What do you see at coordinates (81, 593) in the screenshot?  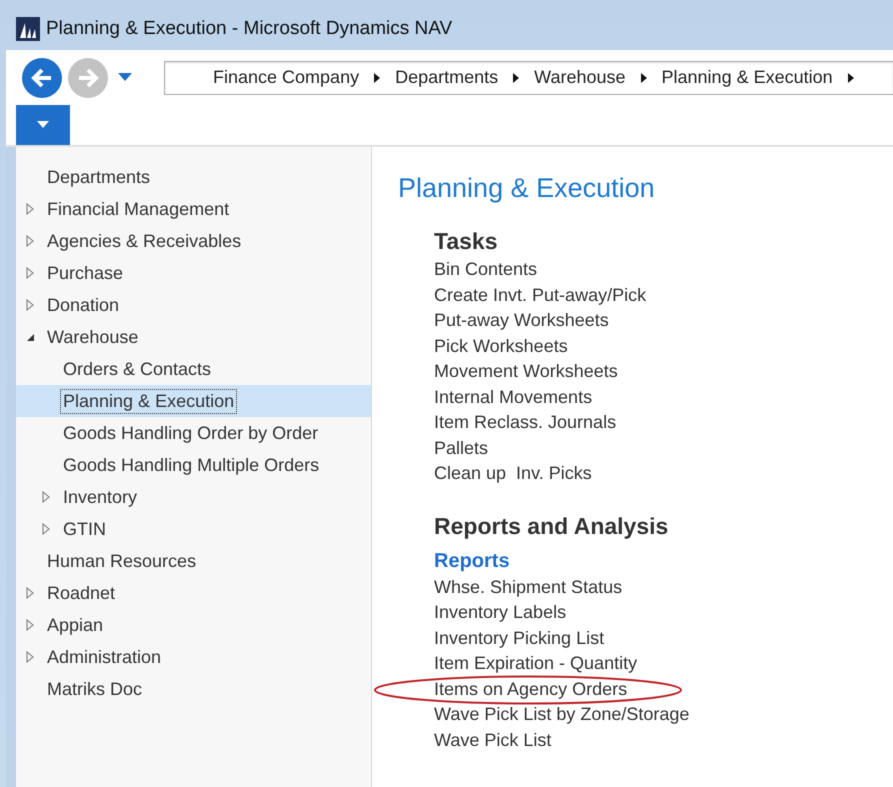 I see `tree-item: Roadnet` at bounding box center [81, 593].